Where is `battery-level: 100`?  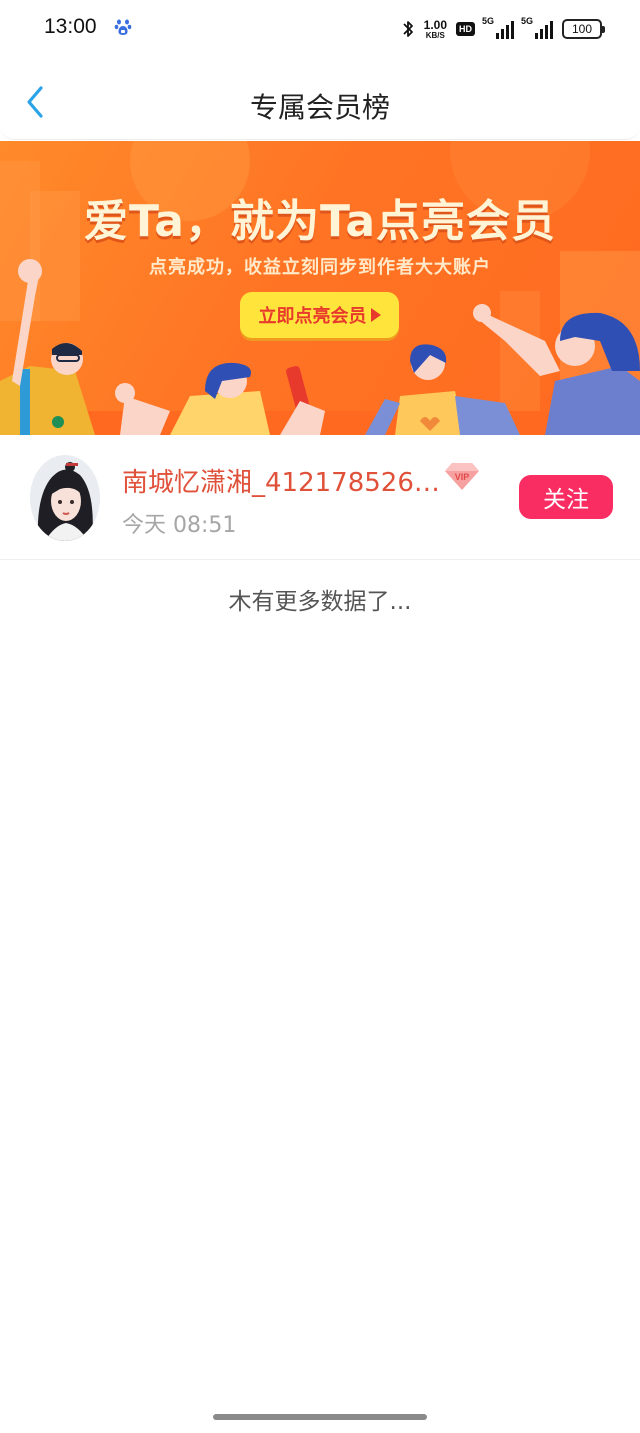 battery-level: 100 is located at coordinates (582, 29).